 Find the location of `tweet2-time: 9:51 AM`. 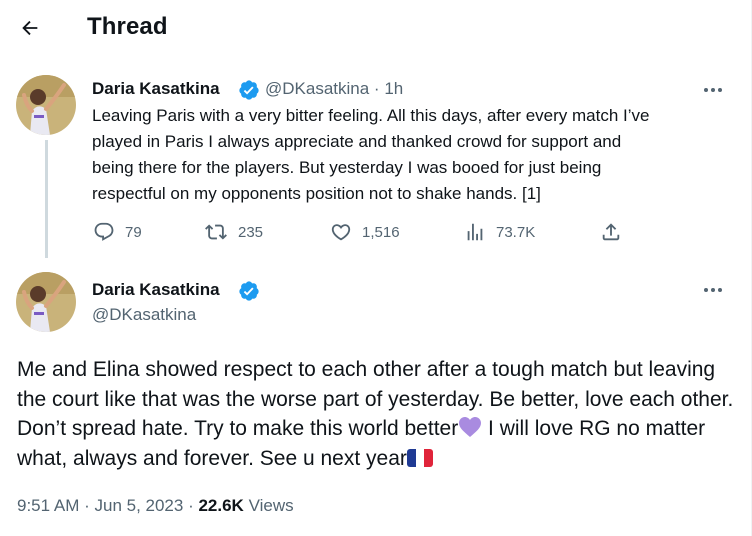

tweet2-time: 9:51 AM is located at coordinates (48, 505).